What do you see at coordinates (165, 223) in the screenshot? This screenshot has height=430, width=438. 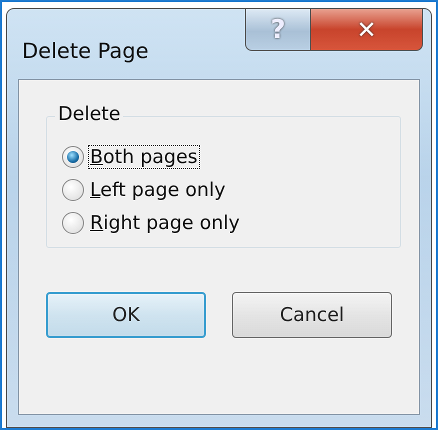 I see `radio-label: Right page only` at bounding box center [165, 223].